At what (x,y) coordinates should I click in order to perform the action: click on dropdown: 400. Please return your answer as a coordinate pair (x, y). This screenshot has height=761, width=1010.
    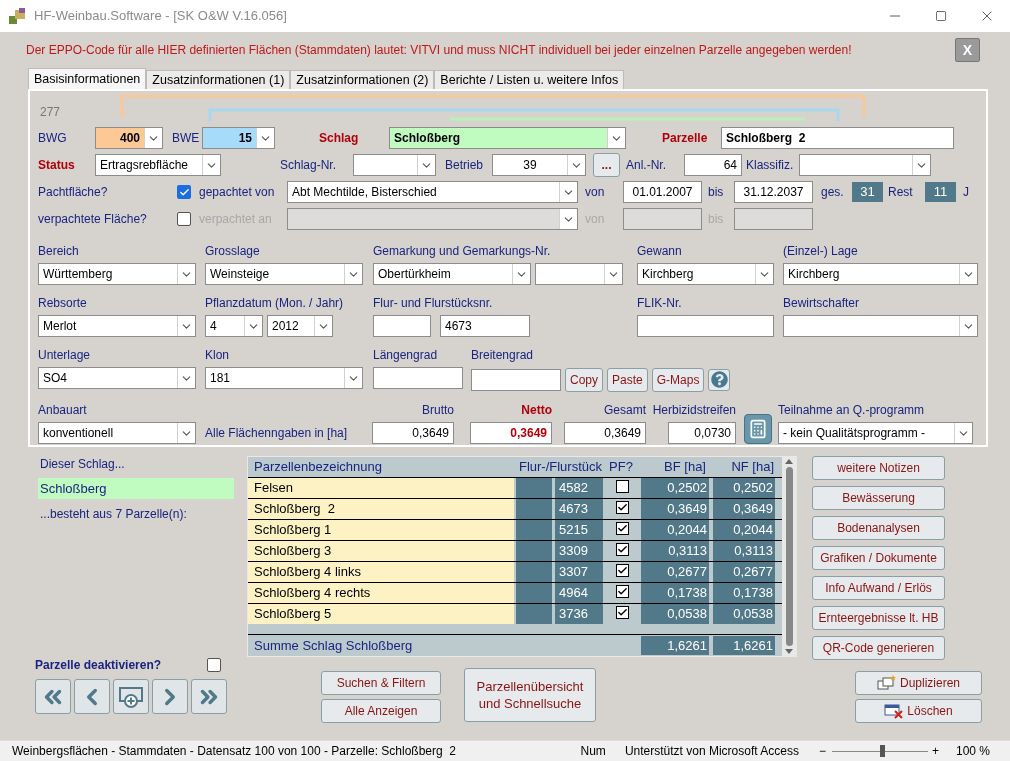
    Looking at the image, I should click on (129, 138).